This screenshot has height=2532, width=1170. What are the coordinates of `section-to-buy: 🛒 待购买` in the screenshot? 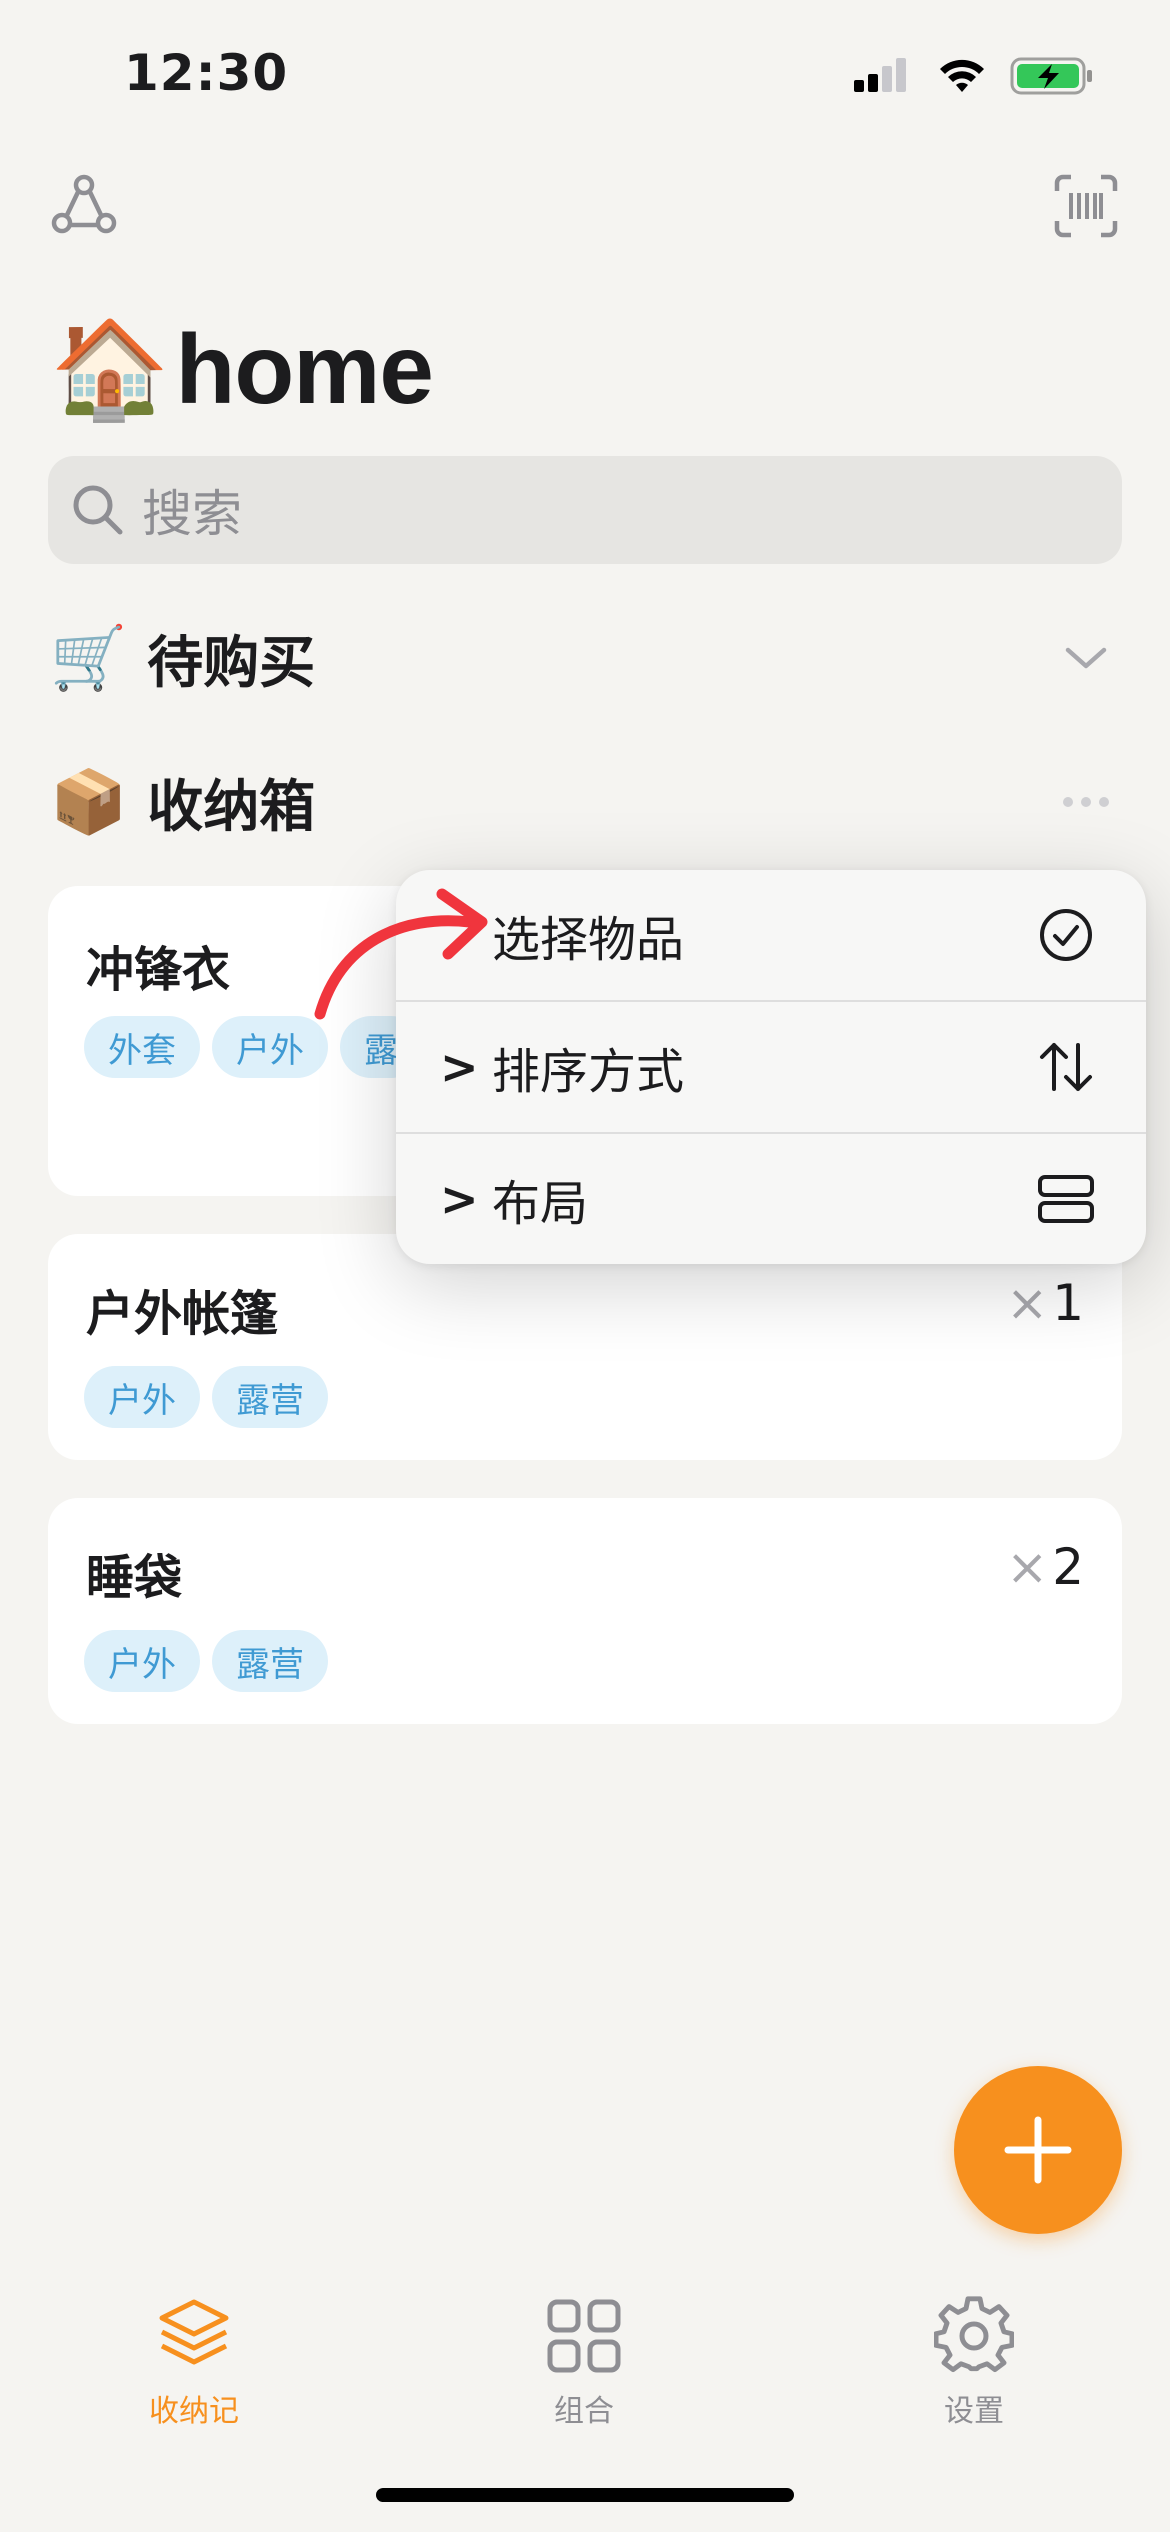 It's located at (182, 658).